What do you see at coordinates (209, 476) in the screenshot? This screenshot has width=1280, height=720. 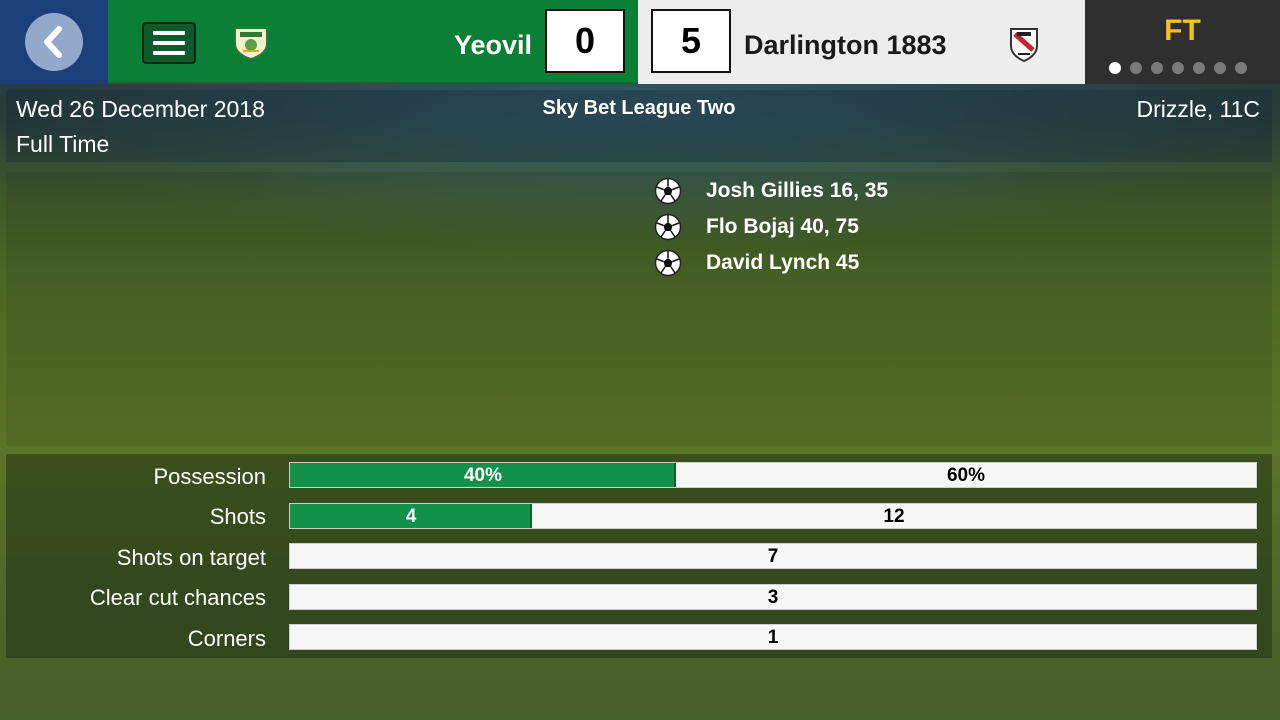 I see `stat-label-possession: Possession` at bounding box center [209, 476].